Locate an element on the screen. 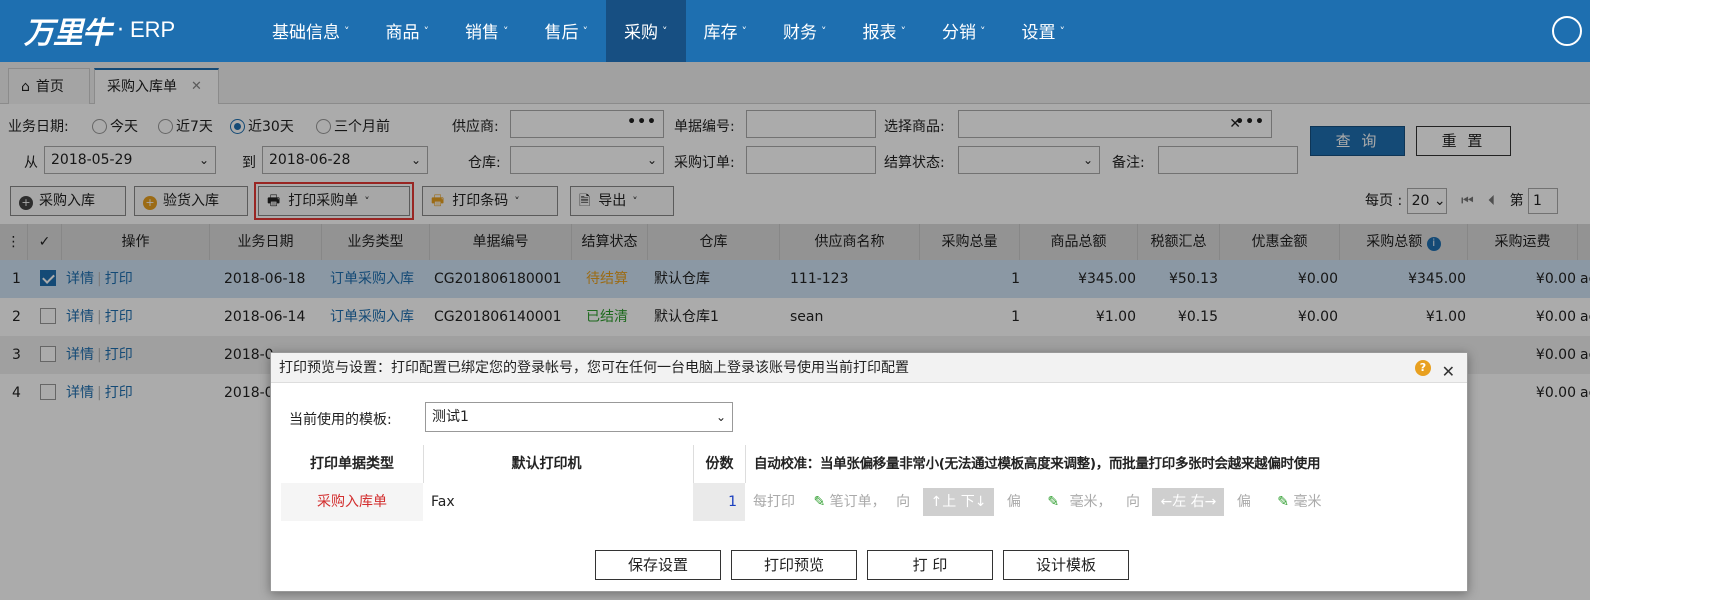  nav-label: 销售 is located at coordinates (482, 33).